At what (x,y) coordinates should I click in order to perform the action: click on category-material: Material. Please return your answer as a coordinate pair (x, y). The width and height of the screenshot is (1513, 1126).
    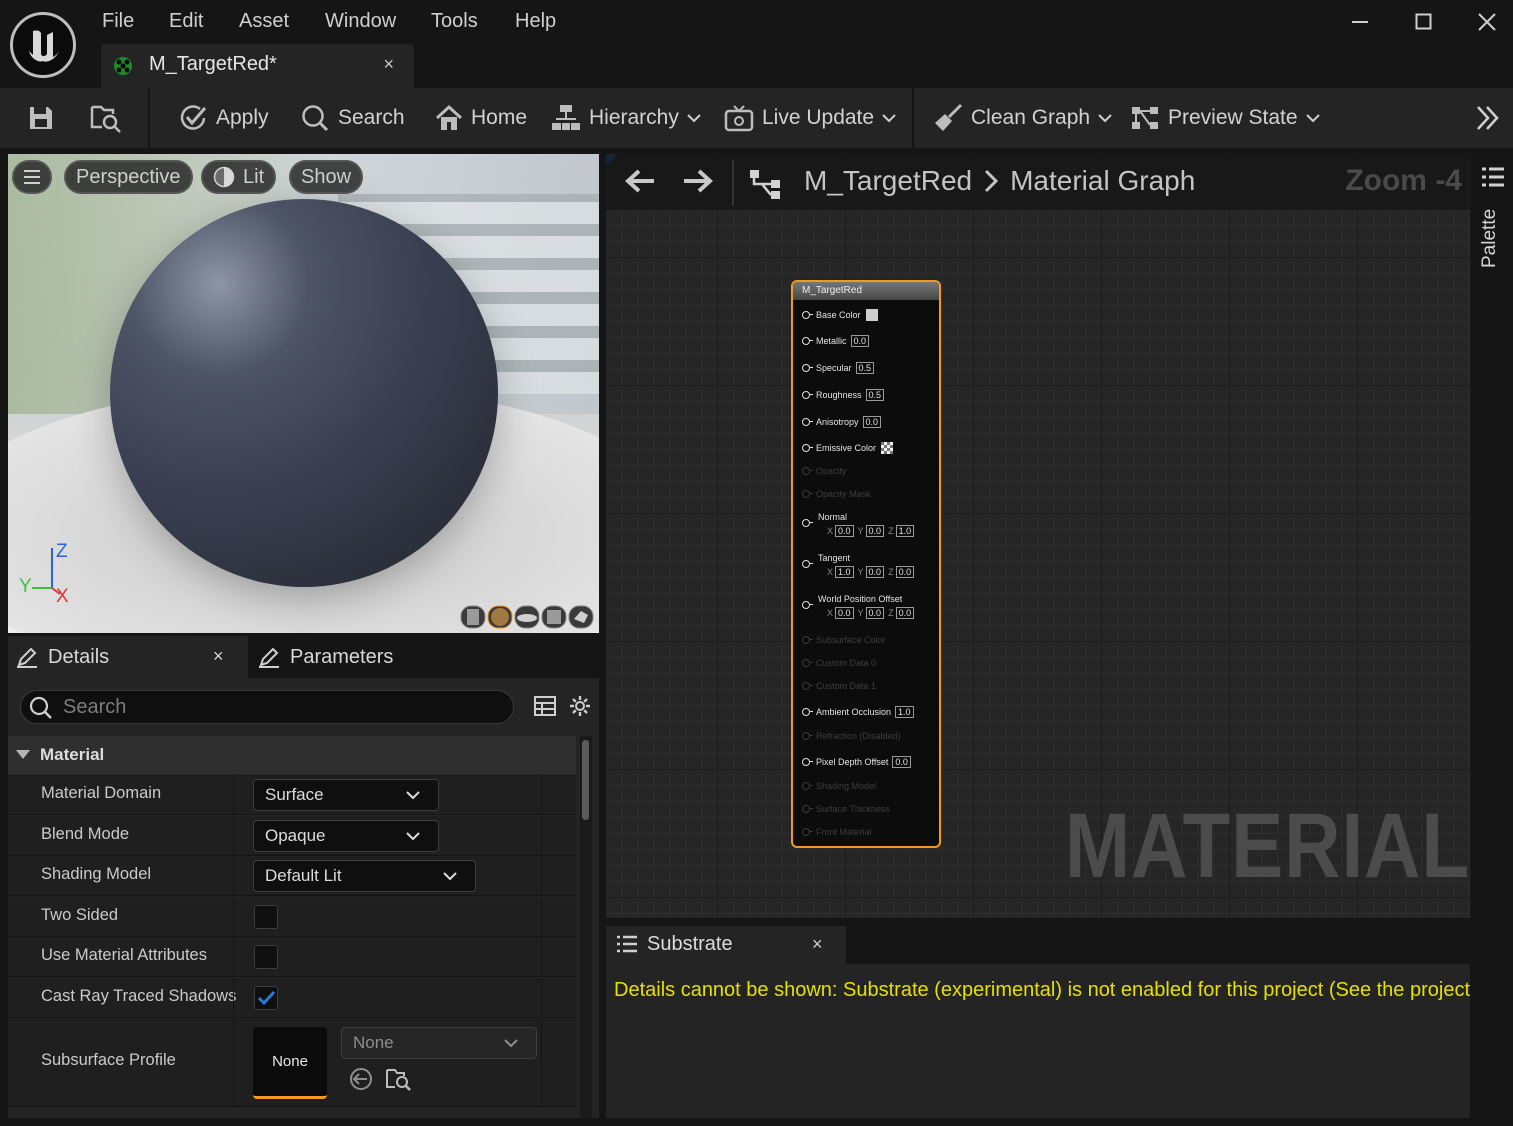
    Looking at the image, I should click on (292, 755).